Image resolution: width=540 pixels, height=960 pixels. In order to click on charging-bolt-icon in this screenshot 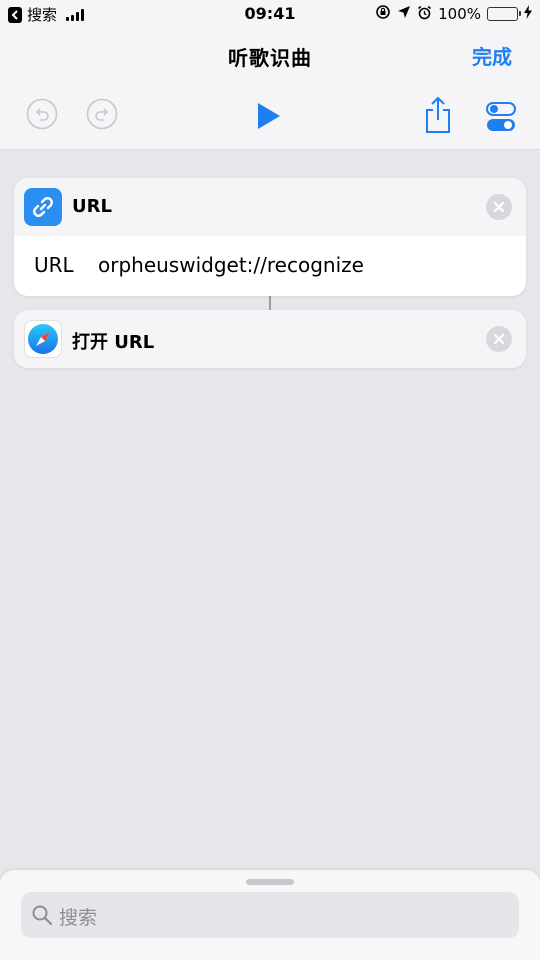, I will do `click(528, 14)`.